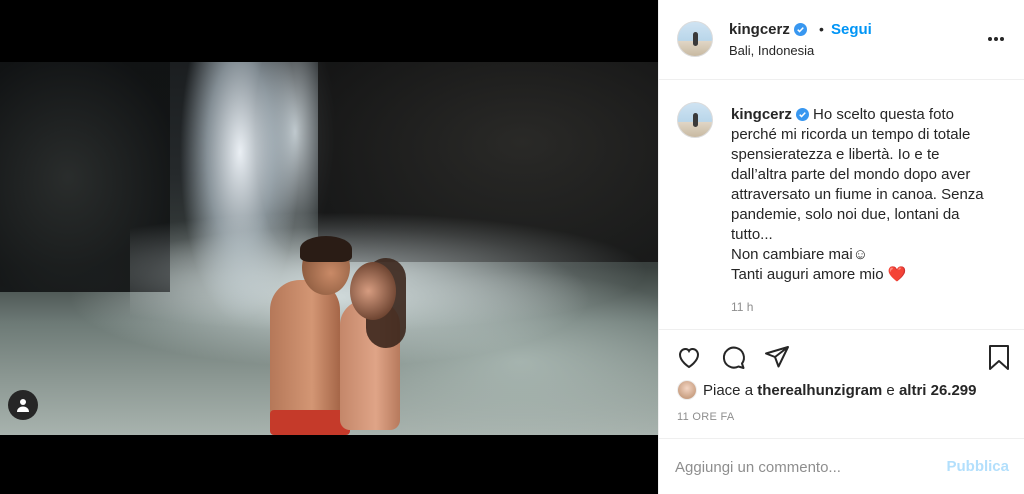 This screenshot has height=494, width=1024. What do you see at coordinates (999, 357) in the screenshot?
I see `bookmark-icon` at bounding box center [999, 357].